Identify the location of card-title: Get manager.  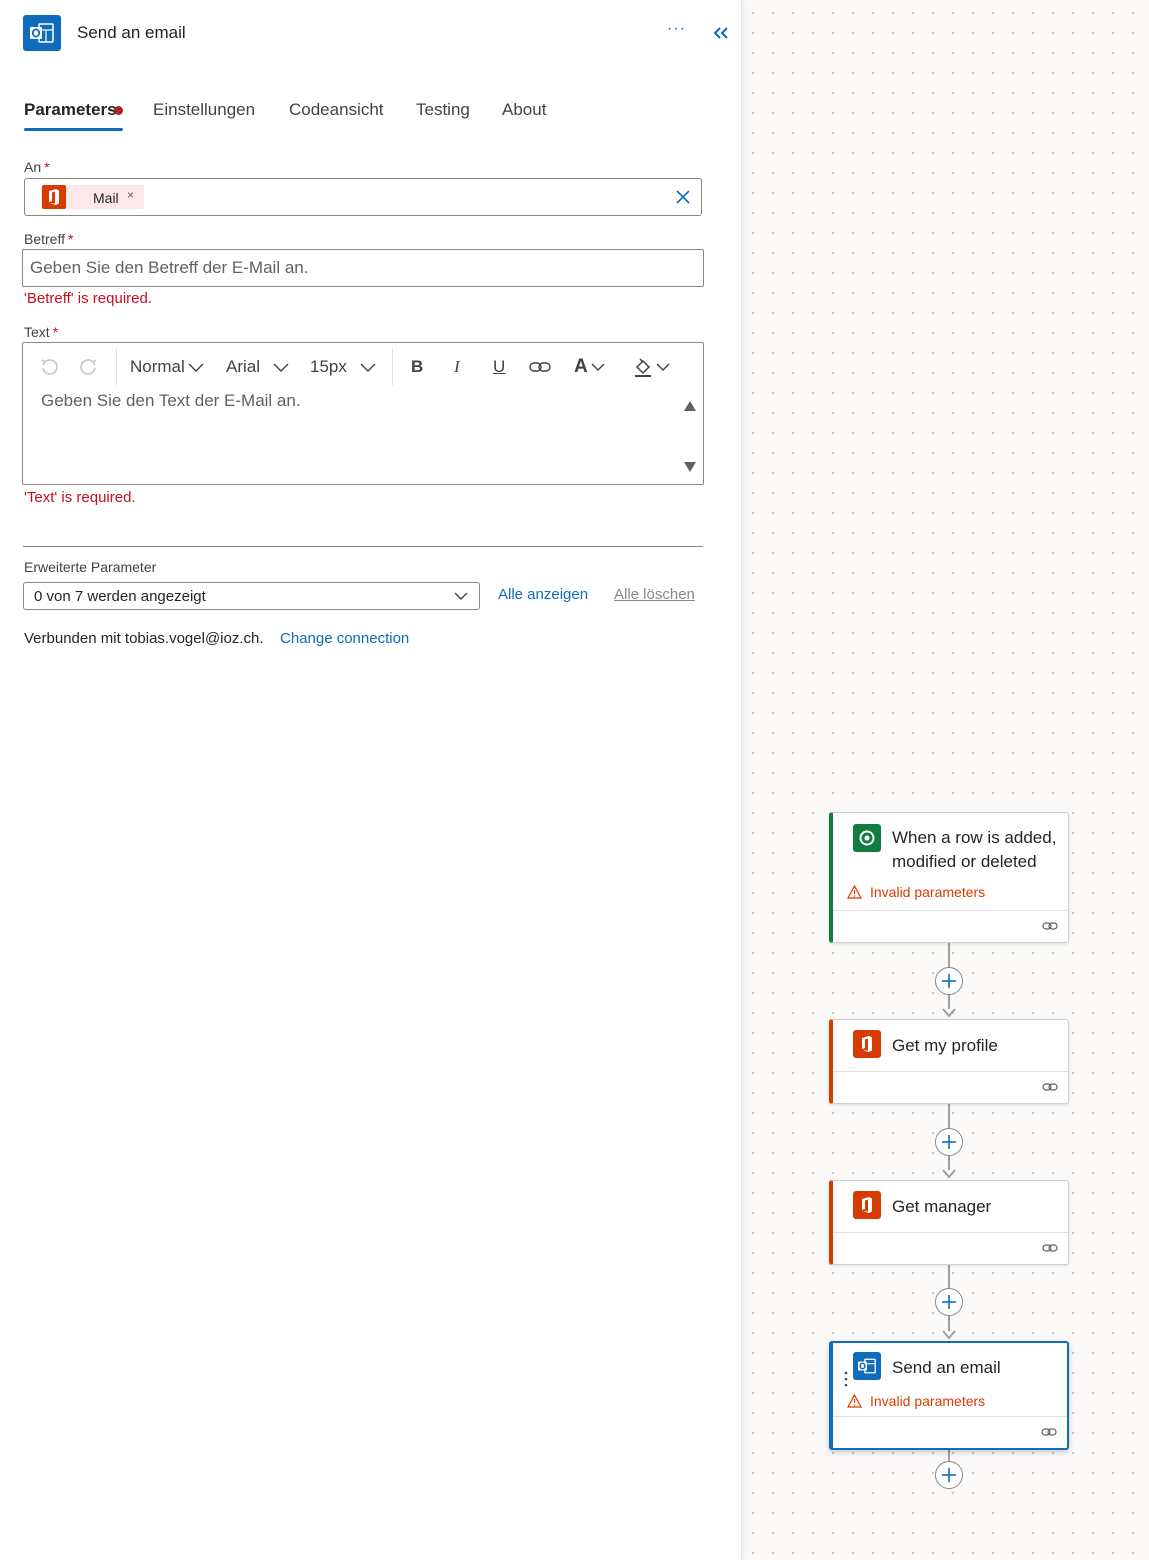
(942, 1206).